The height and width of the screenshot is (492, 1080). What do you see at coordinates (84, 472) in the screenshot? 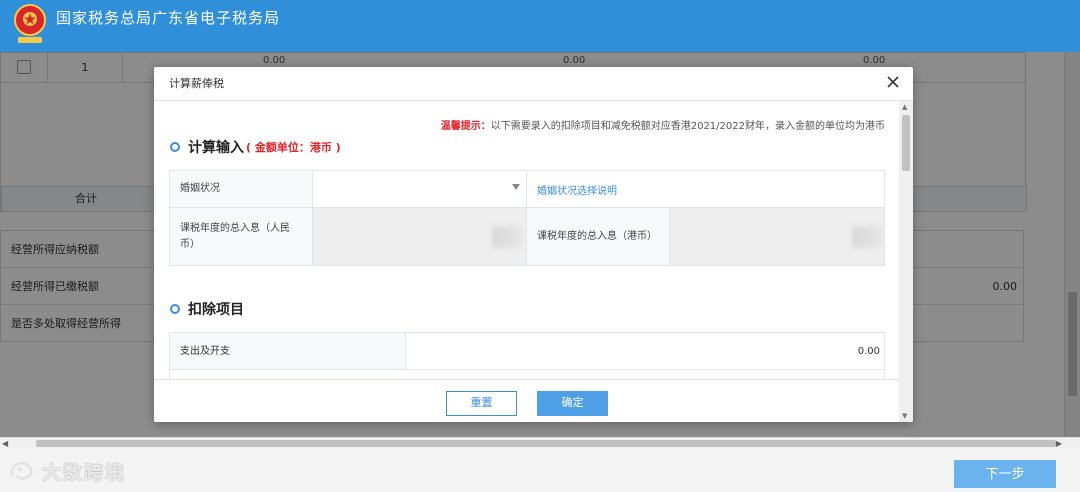
I see `watermark-text: 大数跨境` at bounding box center [84, 472].